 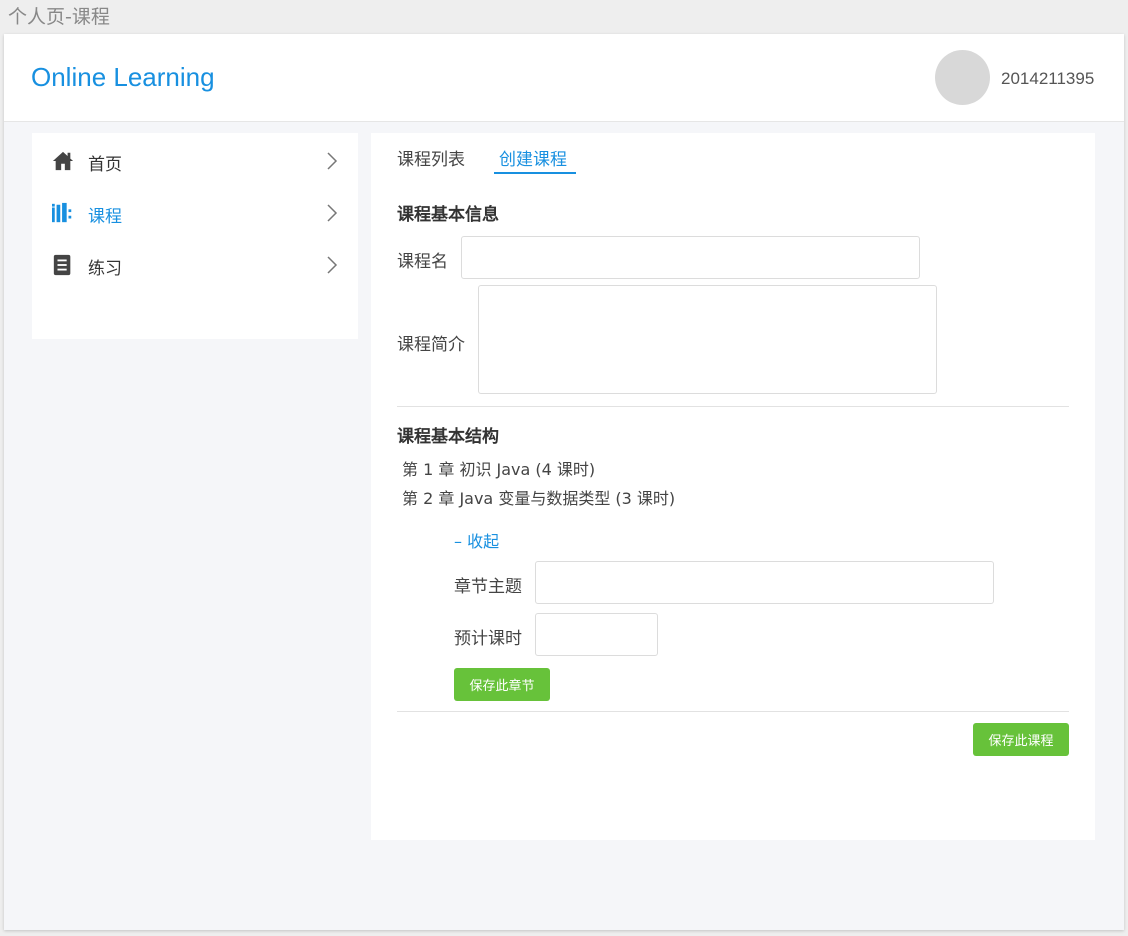 I want to click on books-icon, so click(x=62, y=212).